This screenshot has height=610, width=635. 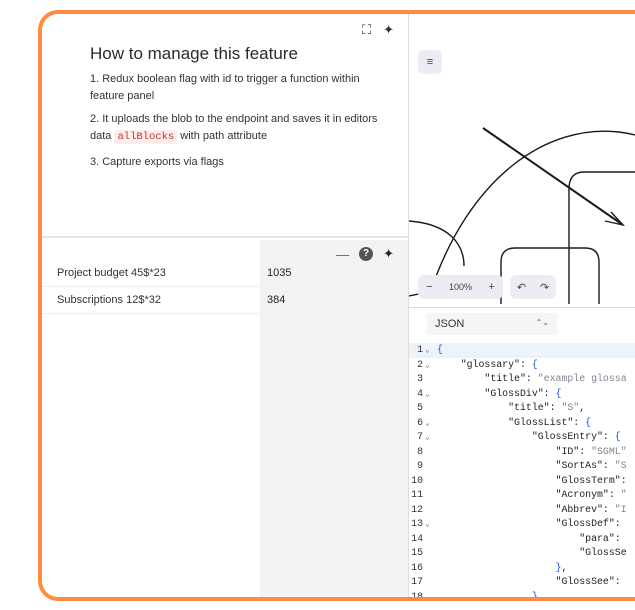 I want to click on code-line: 13 ⌄ "GlossDef":, so click(x=522, y=524).